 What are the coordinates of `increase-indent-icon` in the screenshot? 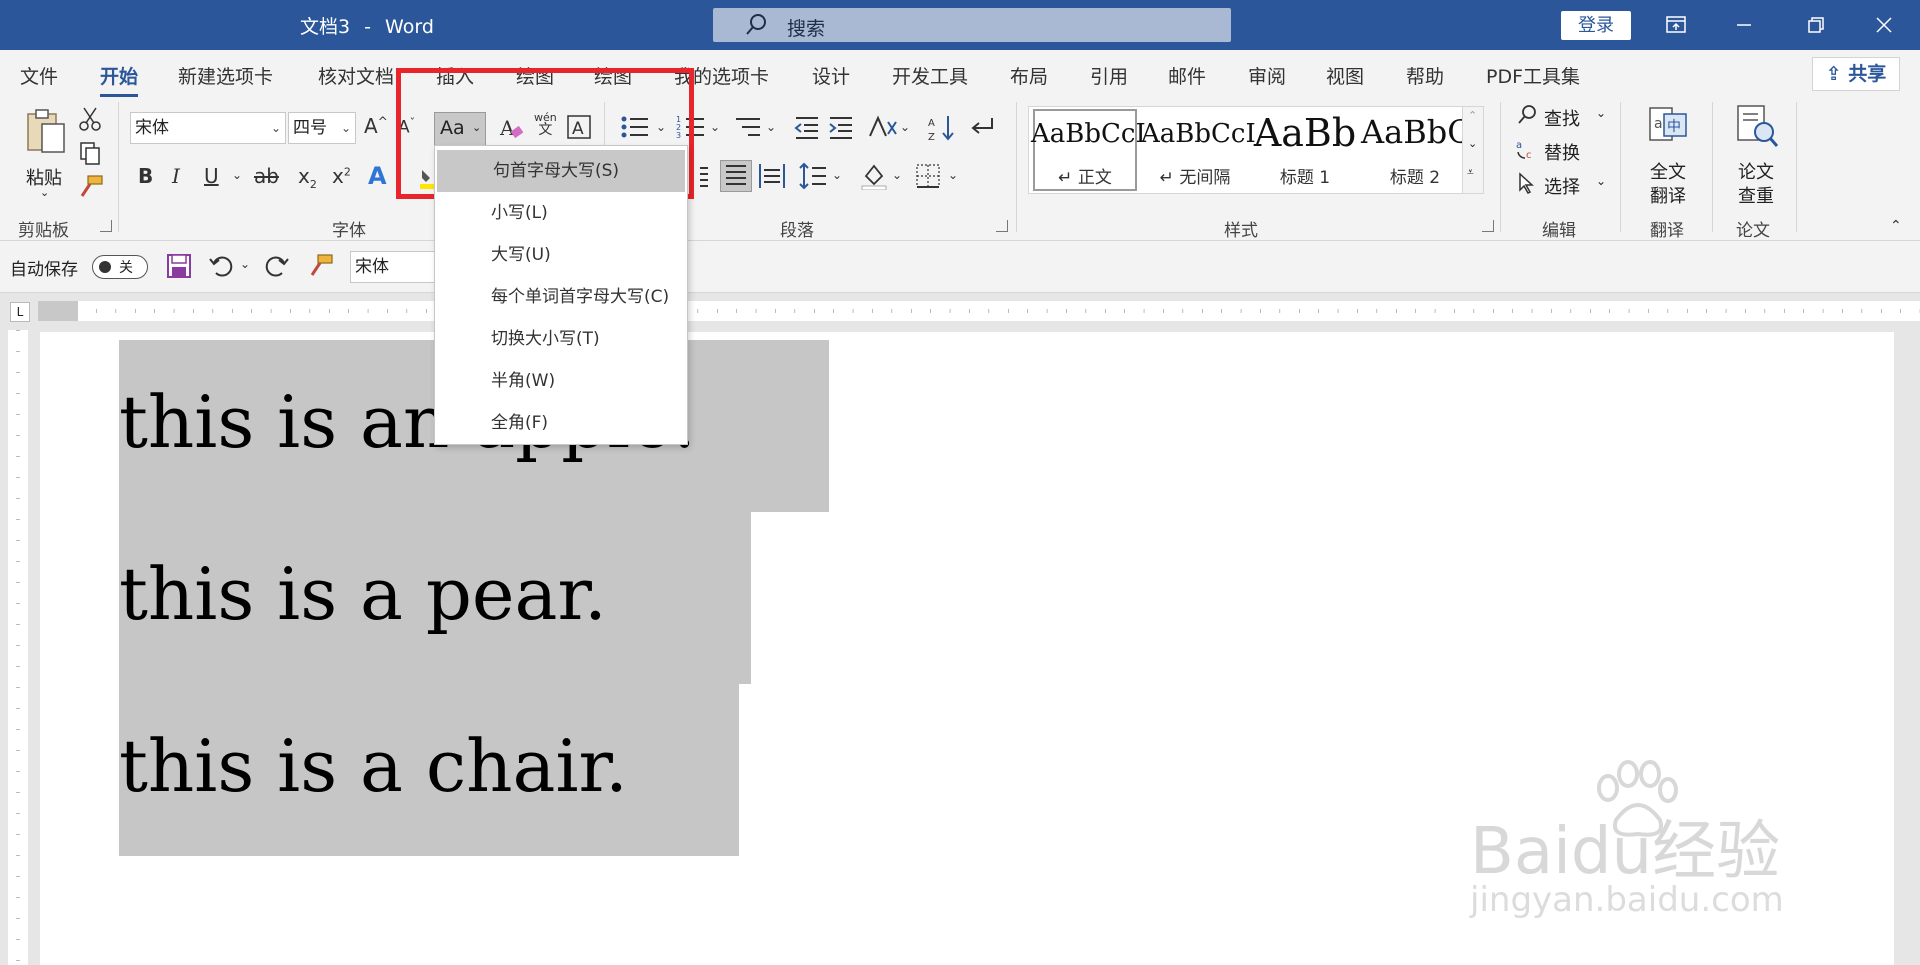 It's located at (841, 129).